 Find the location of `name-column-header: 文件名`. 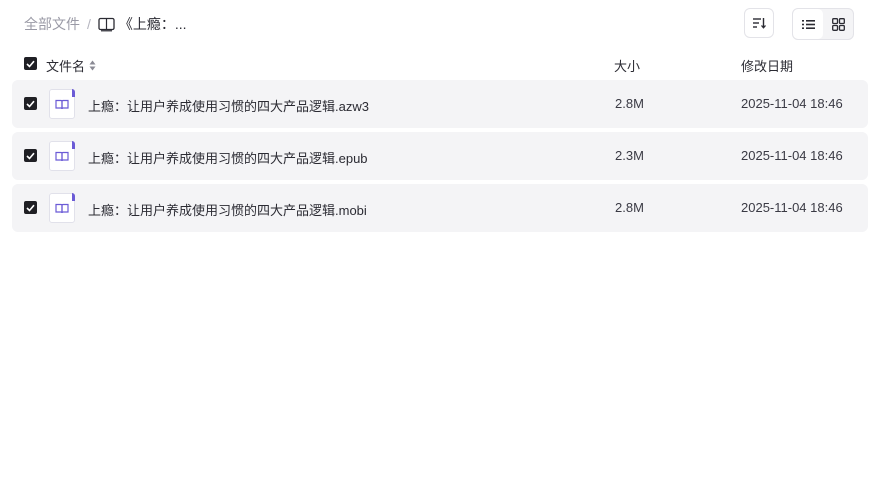

name-column-header: 文件名 is located at coordinates (71, 65).